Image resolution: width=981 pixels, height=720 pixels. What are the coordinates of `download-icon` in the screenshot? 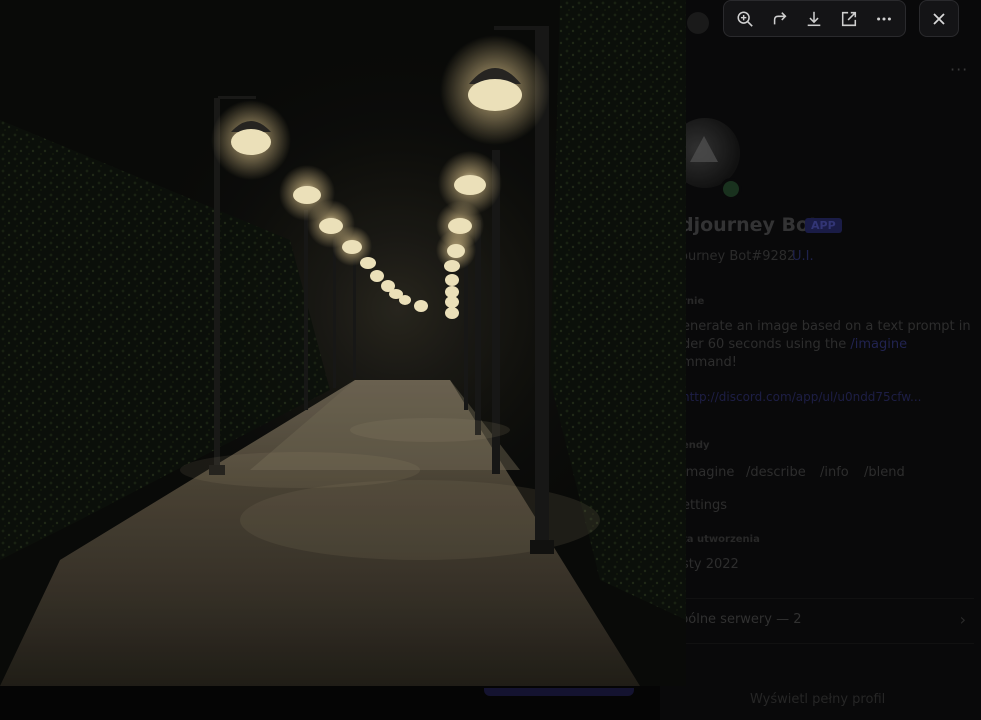 It's located at (814, 18).